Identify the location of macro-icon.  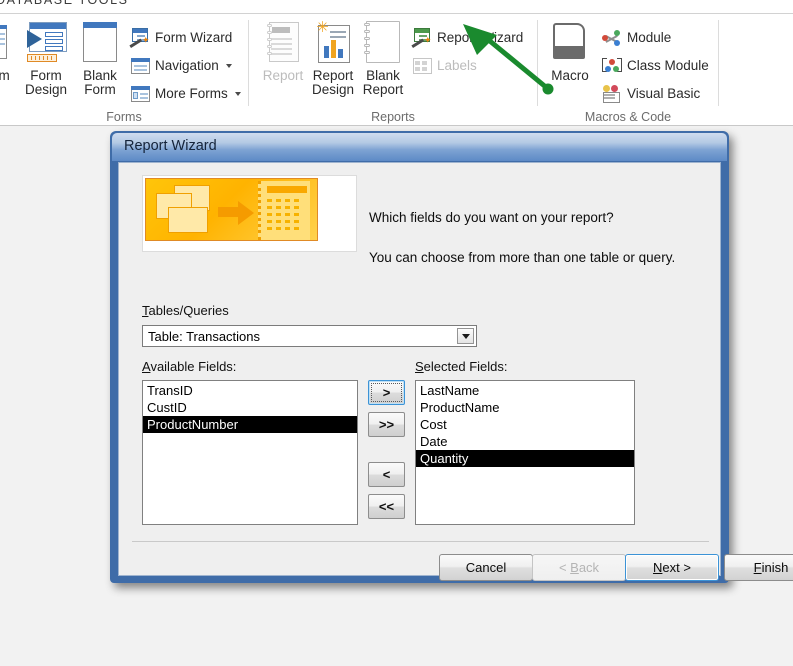
(570, 42).